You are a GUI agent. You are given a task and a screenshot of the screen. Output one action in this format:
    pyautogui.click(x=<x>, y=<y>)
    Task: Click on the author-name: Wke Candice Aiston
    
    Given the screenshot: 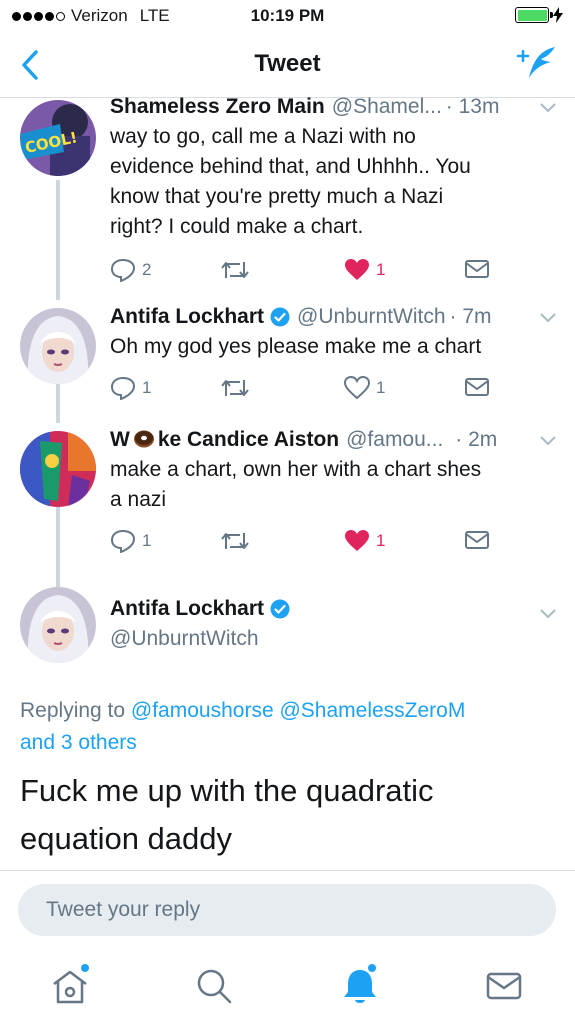 What is the action you would take?
    pyautogui.click(x=224, y=440)
    